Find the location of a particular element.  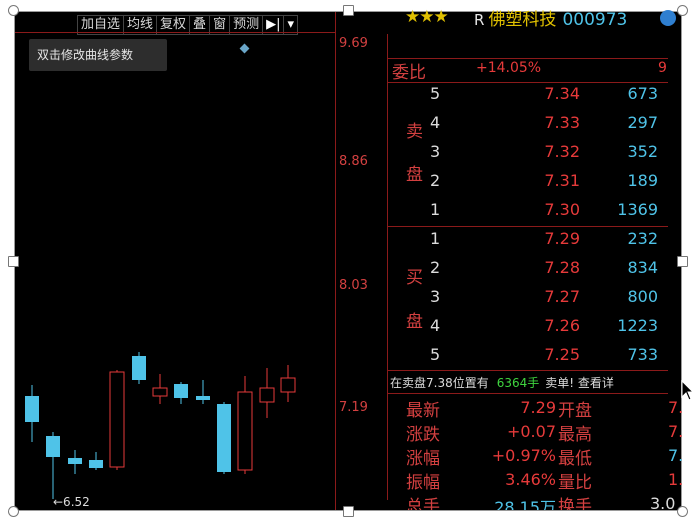

stock-name: 佛塑科技 is located at coordinates (522, 20).